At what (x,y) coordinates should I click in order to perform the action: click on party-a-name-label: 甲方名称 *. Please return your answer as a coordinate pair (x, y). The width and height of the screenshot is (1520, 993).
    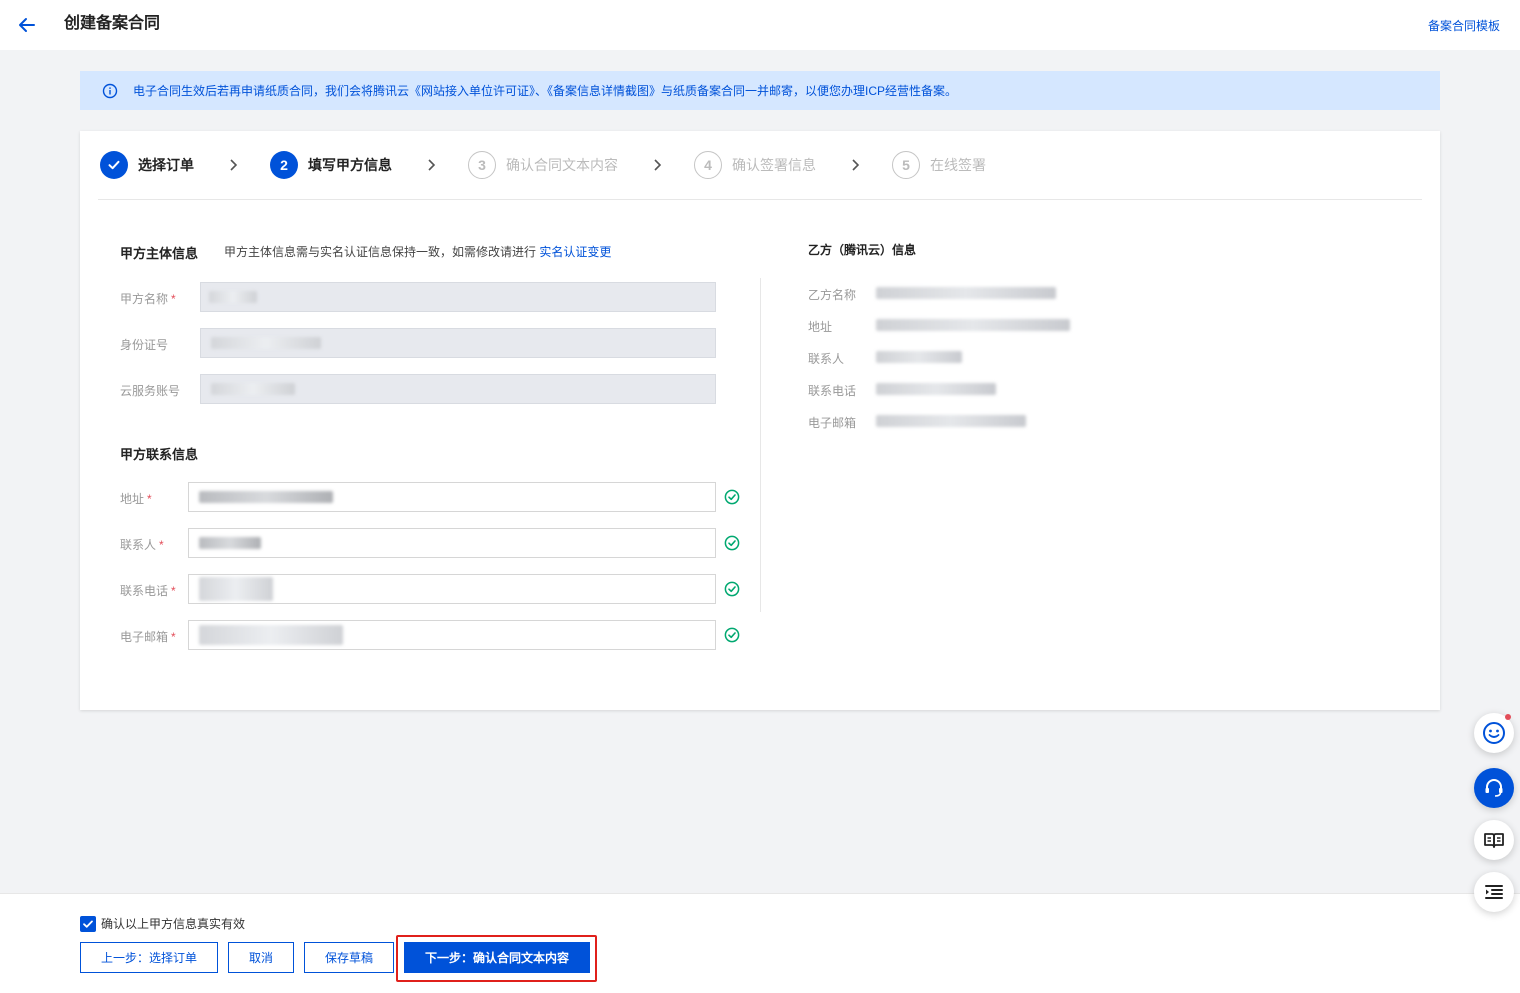
    Looking at the image, I should click on (148, 299).